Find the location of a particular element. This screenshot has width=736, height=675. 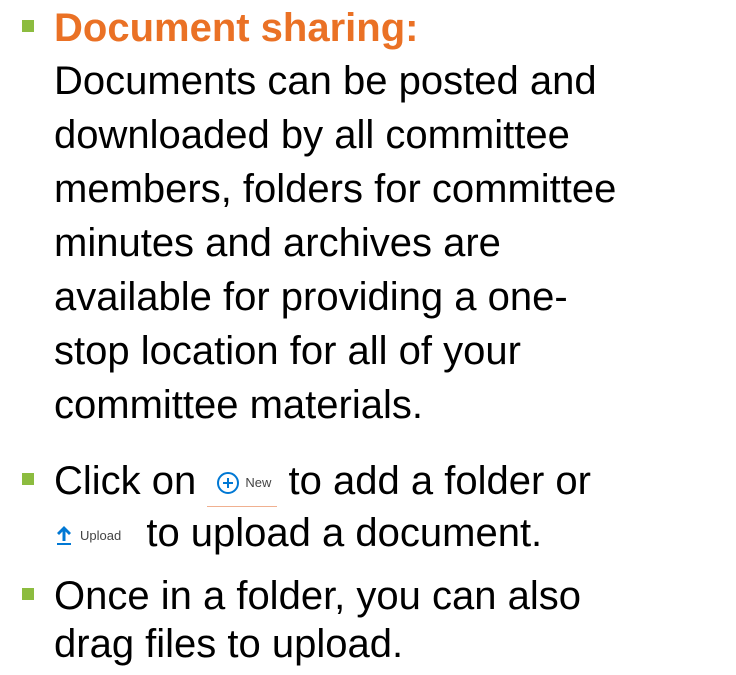

bullet-text-line: Once in a folder, you can also is located at coordinates (317, 596).